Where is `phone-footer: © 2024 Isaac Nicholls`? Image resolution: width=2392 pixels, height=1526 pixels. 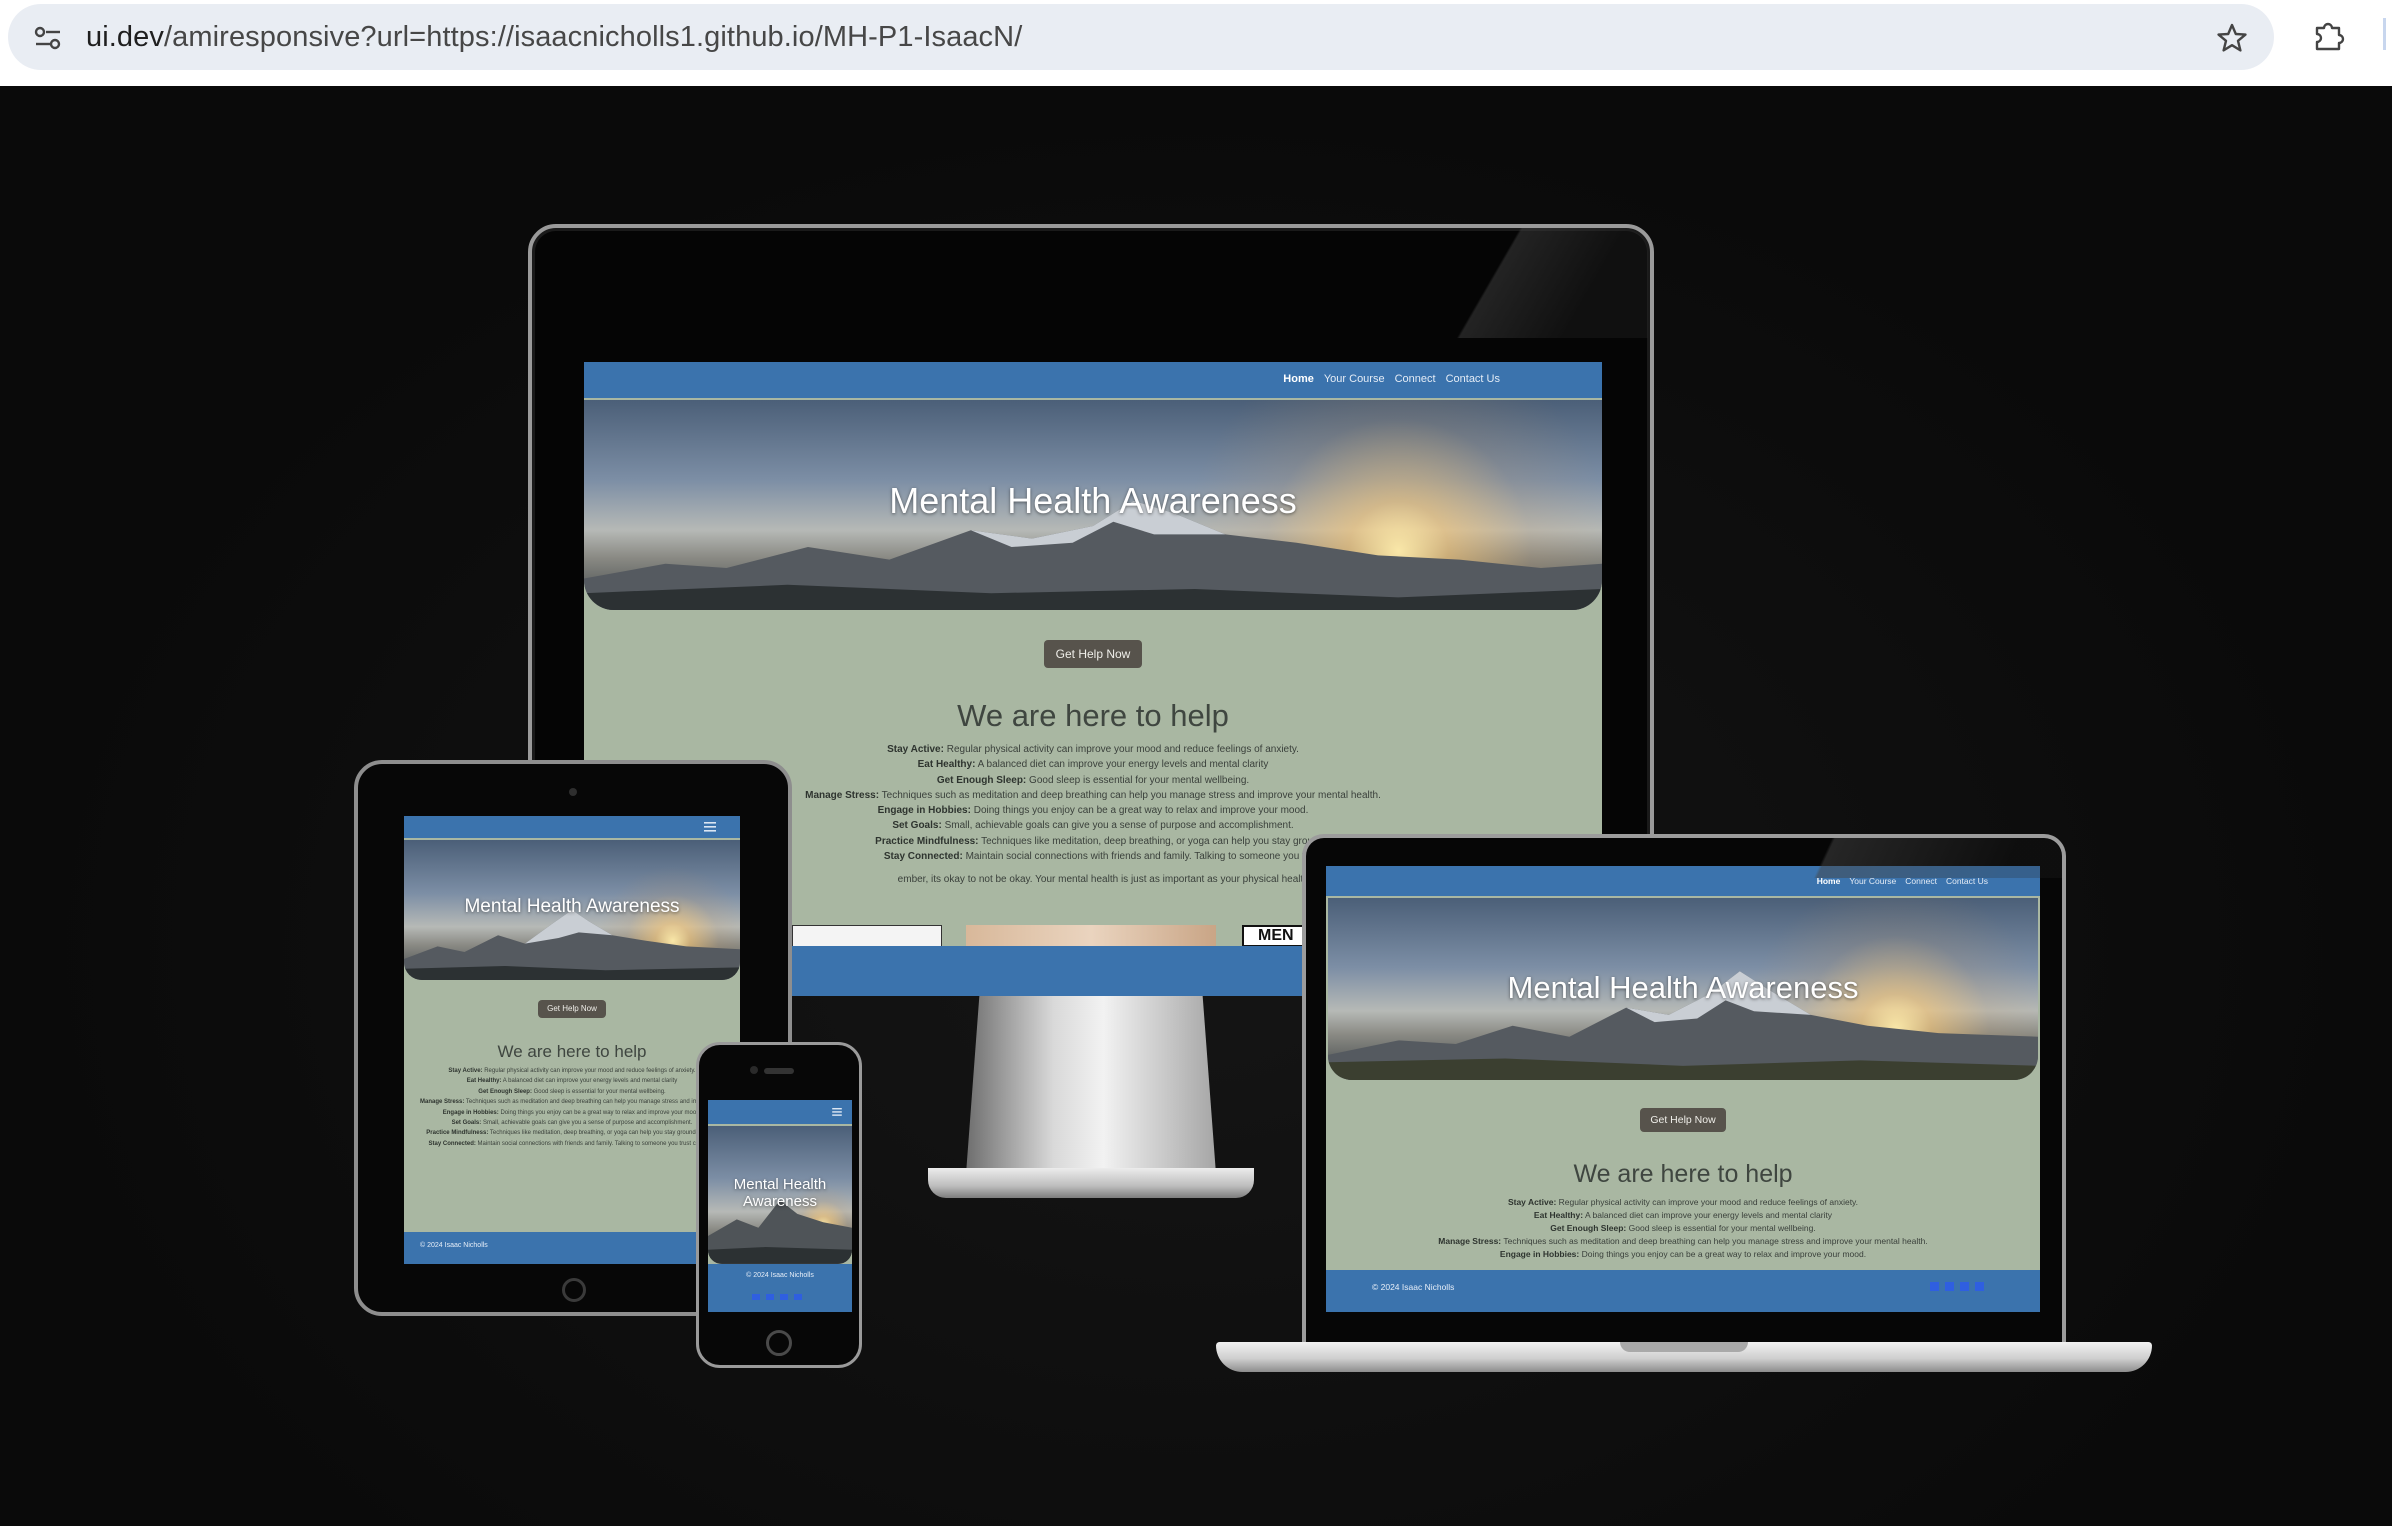
phone-footer: © 2024 Isaac Nicholls is located at coordinates (780, 1288).